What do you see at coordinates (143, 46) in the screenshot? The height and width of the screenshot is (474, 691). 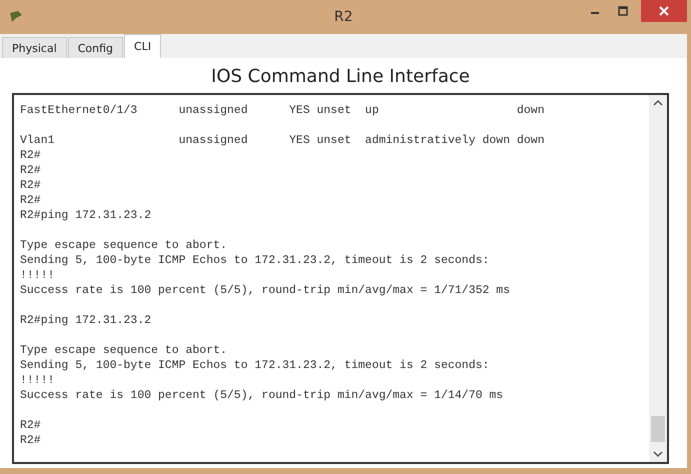 I see `tab: CLI` at bounding box center [143, 46].